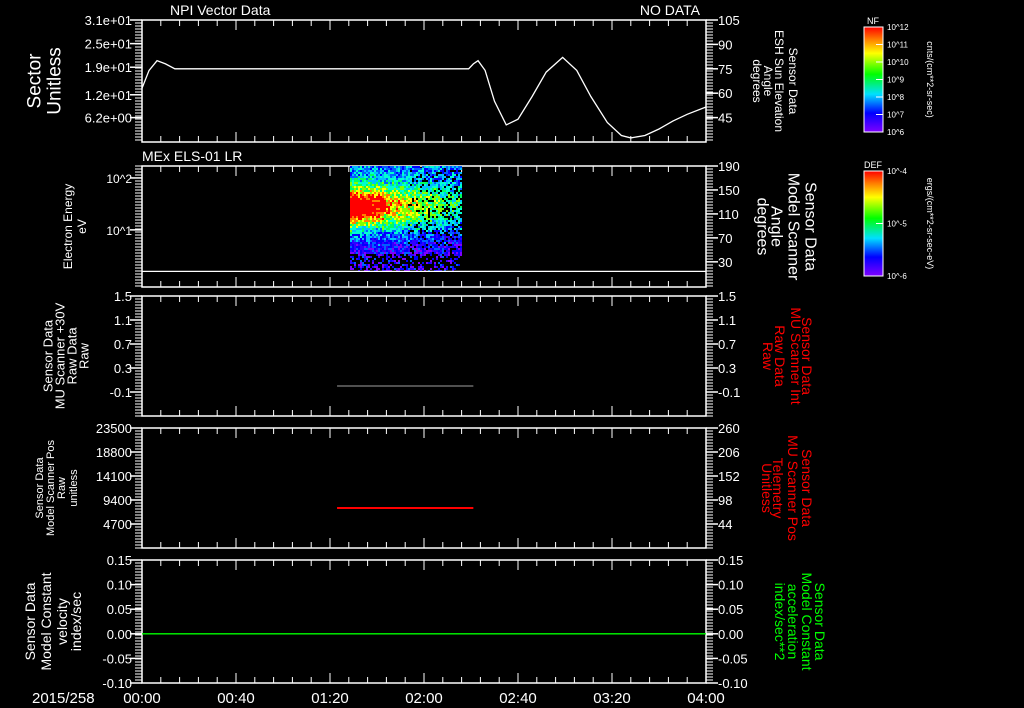 The image size is (1024, 708). What do you see at coordinates (898, 45) in the screenshot?
I see `colorbar-tick-label: 10^11` at bounding box center [898, 45].